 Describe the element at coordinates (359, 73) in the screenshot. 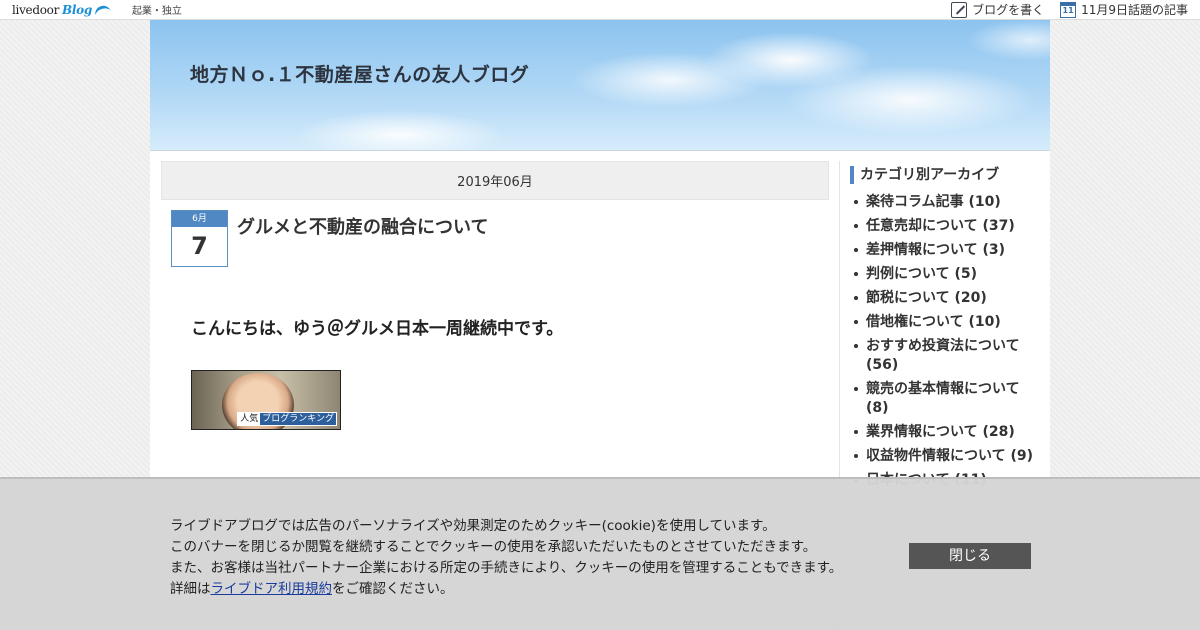

I see `blog-title: 地方Ｎｏ.１不動産屋さんの友人ブログ` at that location.